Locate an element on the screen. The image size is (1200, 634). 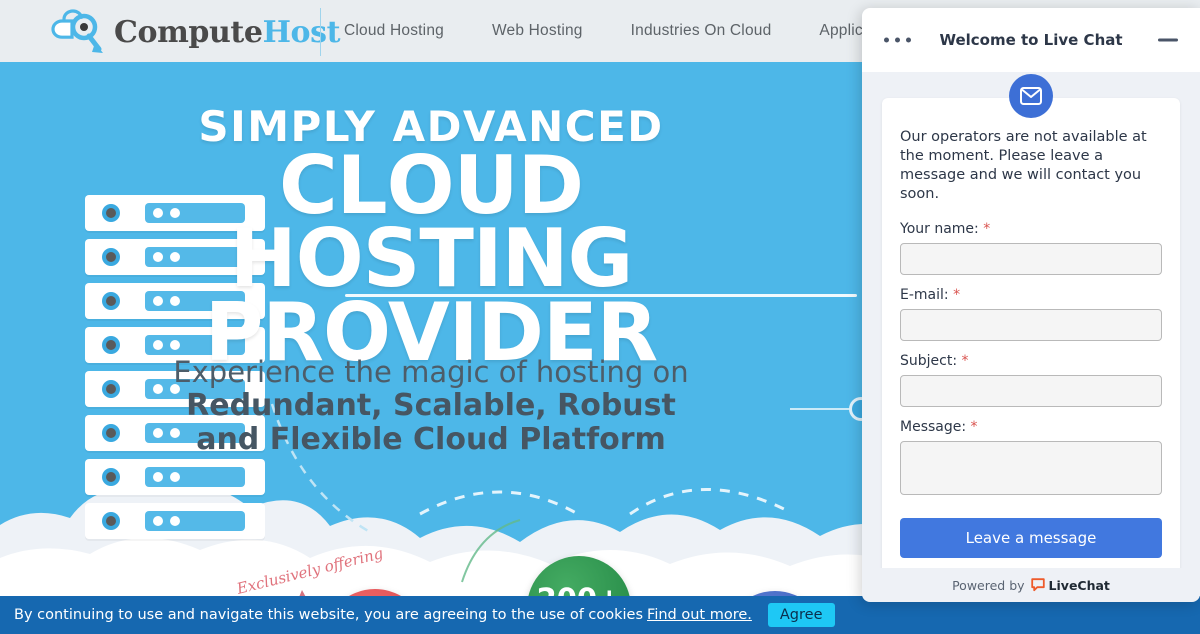
chat-footer: Powered by LiveChat is located at coordinates (1031, 585).